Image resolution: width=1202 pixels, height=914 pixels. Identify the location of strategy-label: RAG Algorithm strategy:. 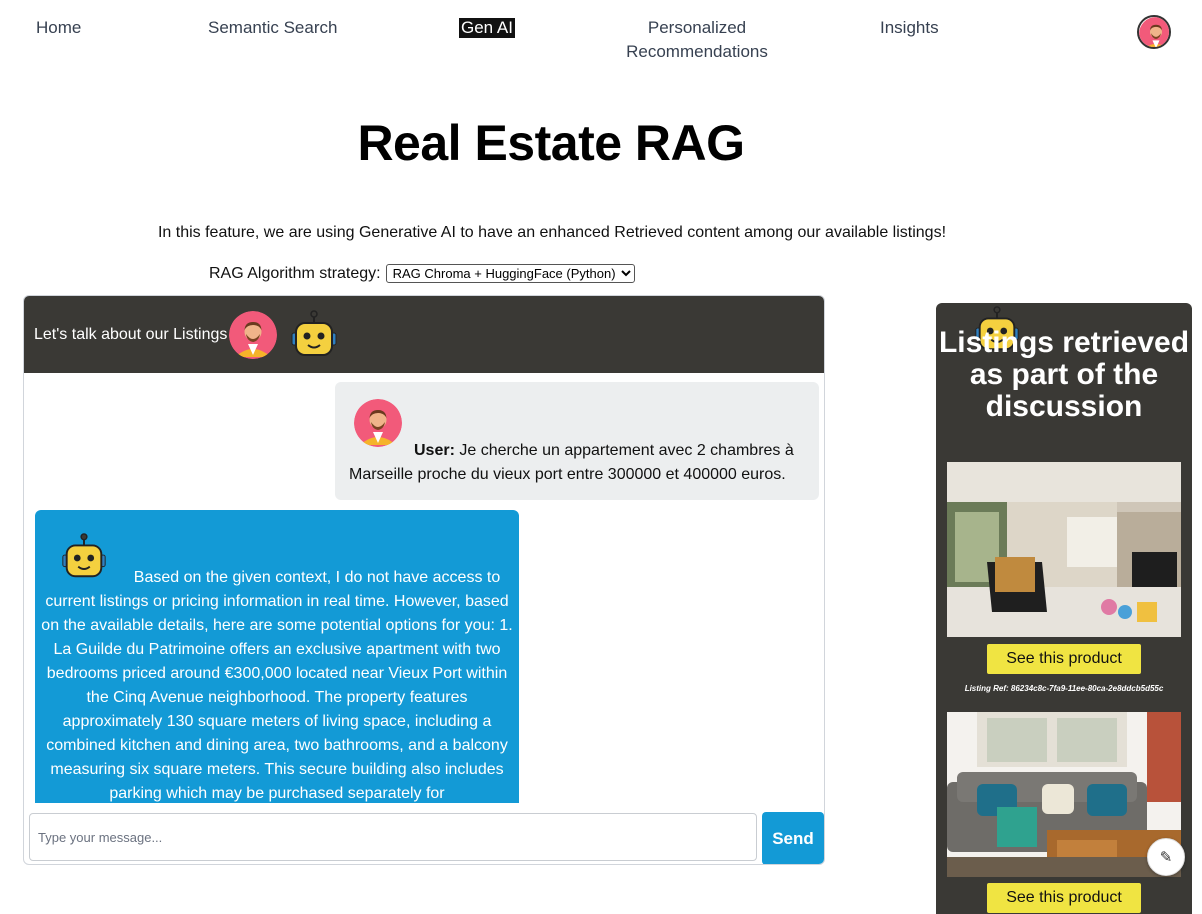
(295, 273).